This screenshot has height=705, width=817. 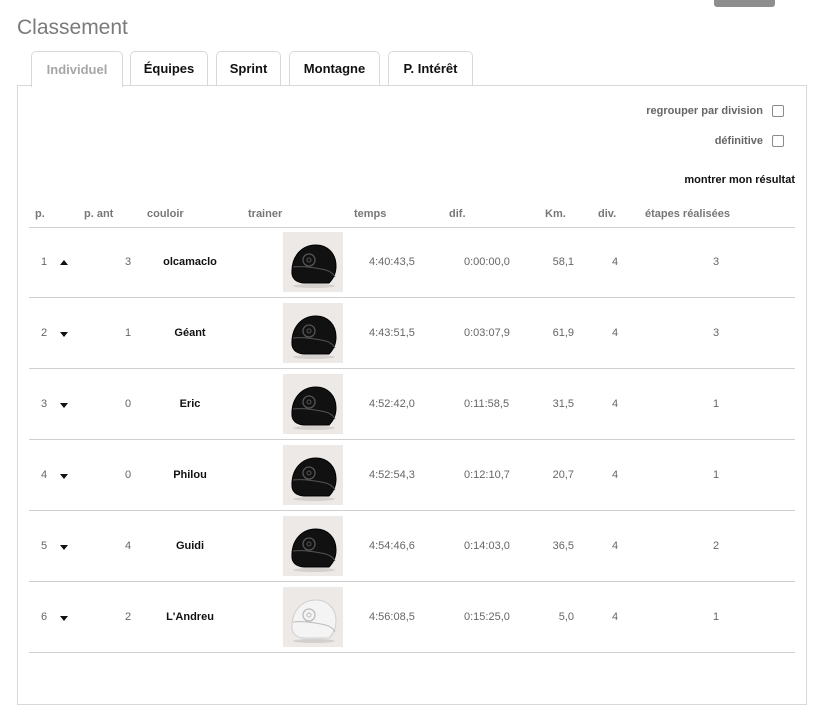 What do you see at coordinates (392, 617) in the screenshot?
I see `row-time: 4:56:08,5` at bounding box center [392, 617].